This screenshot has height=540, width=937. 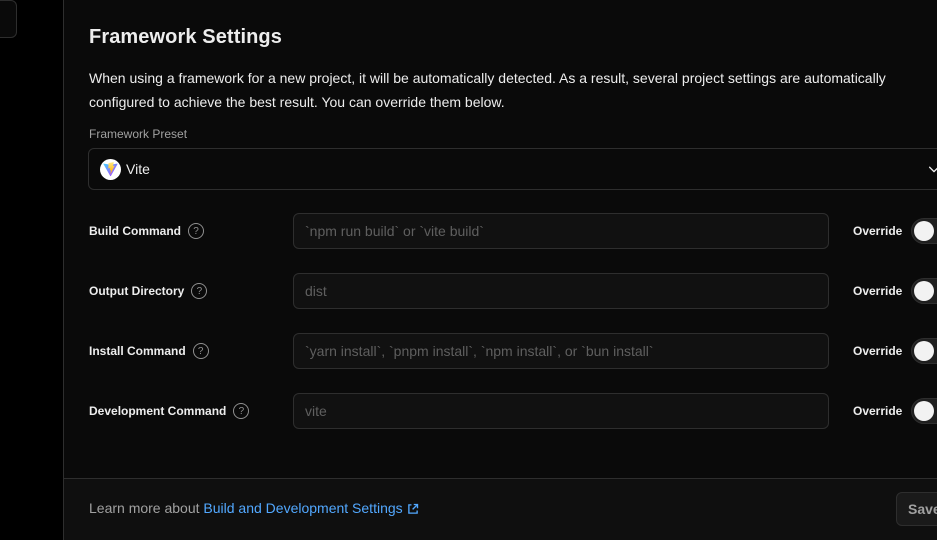 What do you see at coordinates (158, 411) in the screenshot?
I see `development-command-label: Development Command` at bounding box center [158, 411].